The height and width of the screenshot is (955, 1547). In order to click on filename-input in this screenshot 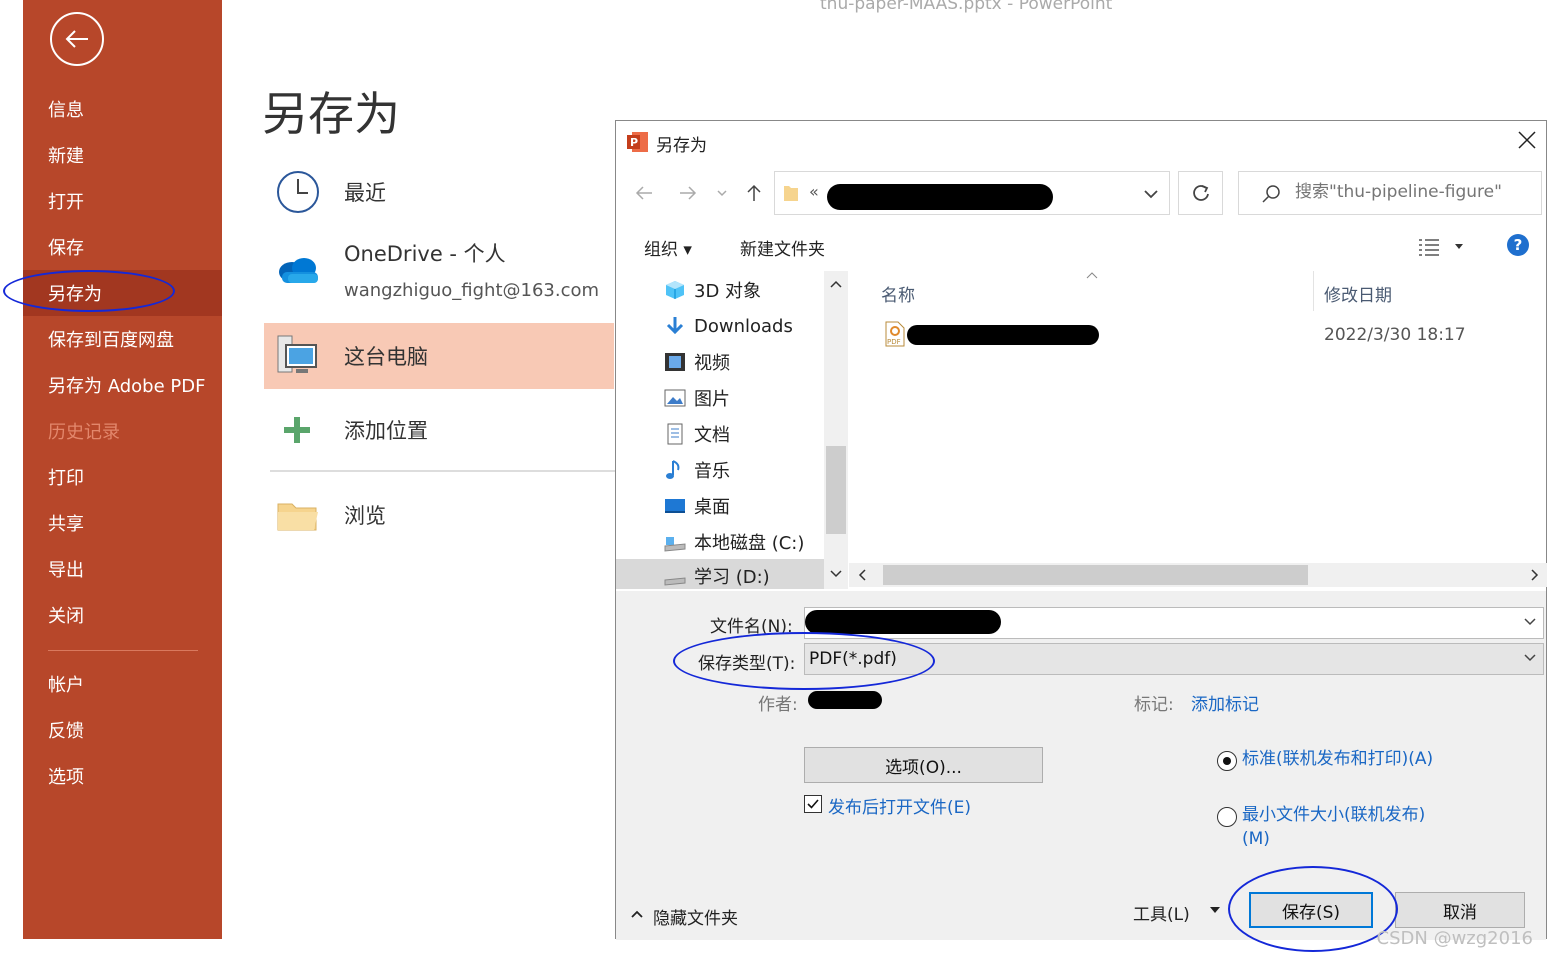, I will do `click(1174, 623)`.